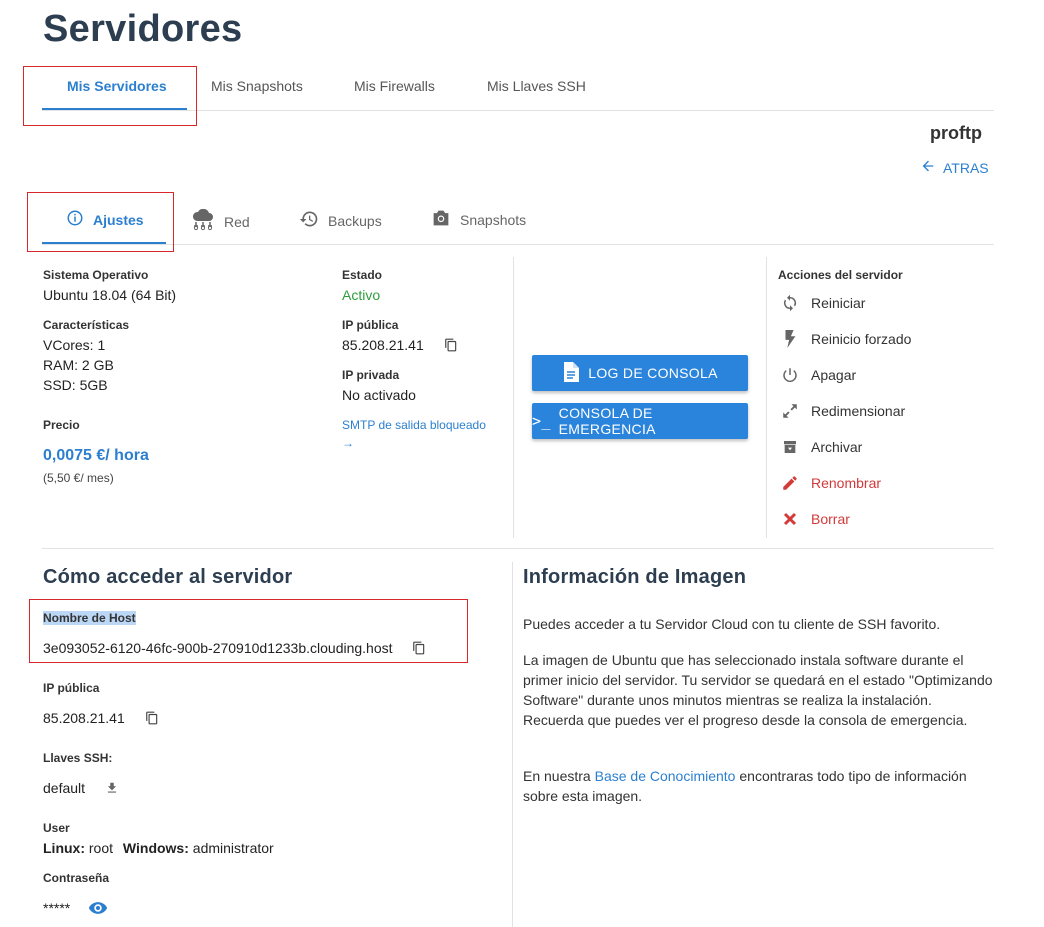 The width and height of the screenshot is (1044, 927). I want to click on public-ip-value: 85.208.21.41, so click(400, 346).